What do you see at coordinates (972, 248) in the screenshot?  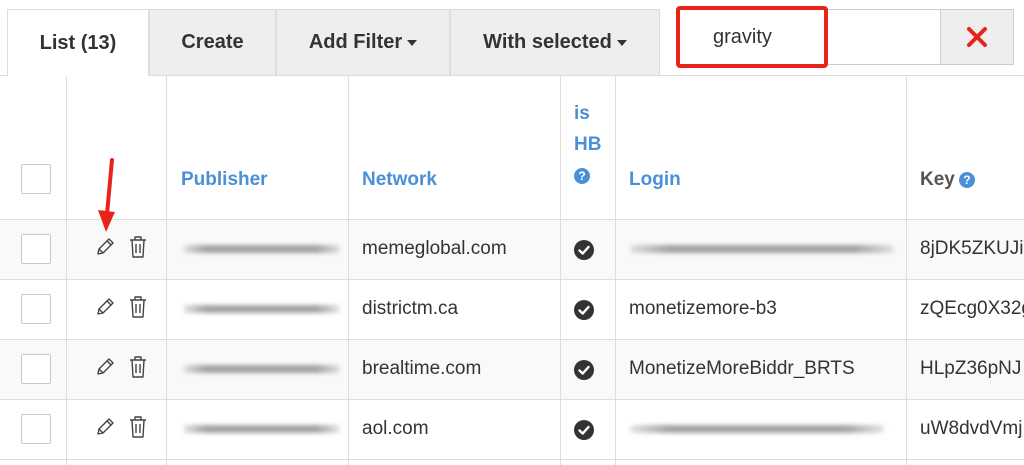 I see `key-cell: 8jDK5ZKUJi` at bounding box center [972, 248].